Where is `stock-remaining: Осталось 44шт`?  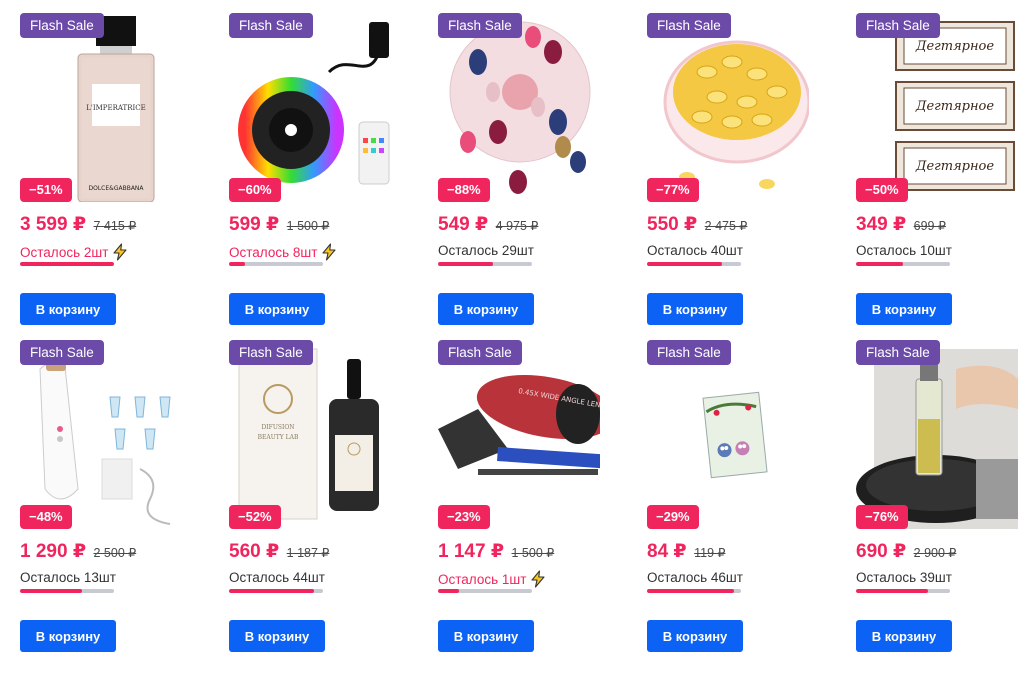 stock-remaining: Осталось 44шт is located at coordinates (277, 577).